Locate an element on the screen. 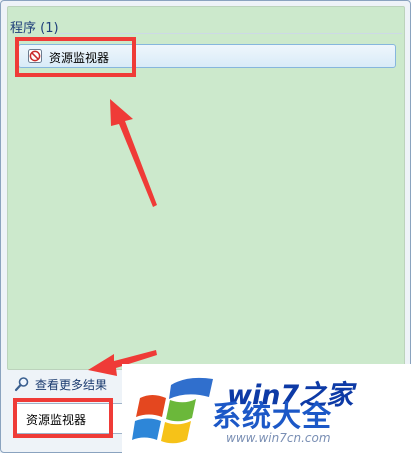  watermark-cn-text: 系统大全 is located at coordinates (272, 416).